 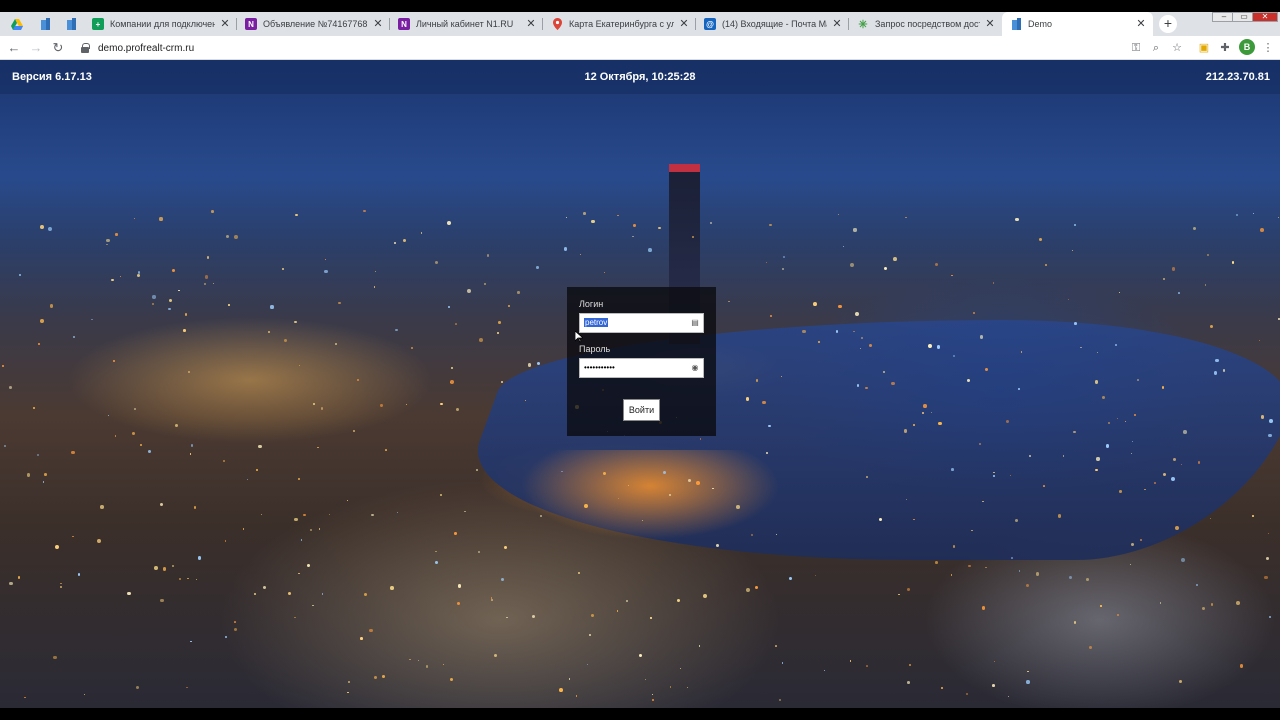 What do you see at coordinates (160, 24) in the screenshot?
I see `tab-companies: + Компании для подключения ✕` at bounding box center [160, 24].